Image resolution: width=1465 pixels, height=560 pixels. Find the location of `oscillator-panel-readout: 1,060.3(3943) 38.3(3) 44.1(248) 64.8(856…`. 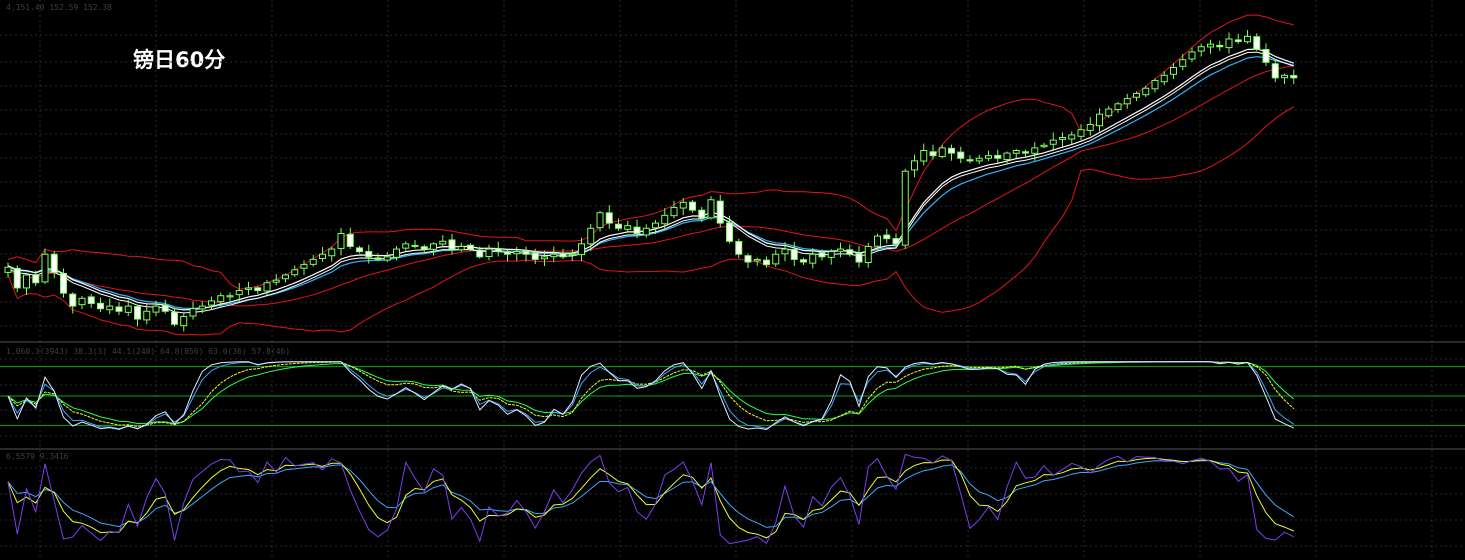

oscillator-panel-readout: 1,060.3(3943) 38.3(3) 44.1(248) 64.8(856… is located at coordinates (148, 351).